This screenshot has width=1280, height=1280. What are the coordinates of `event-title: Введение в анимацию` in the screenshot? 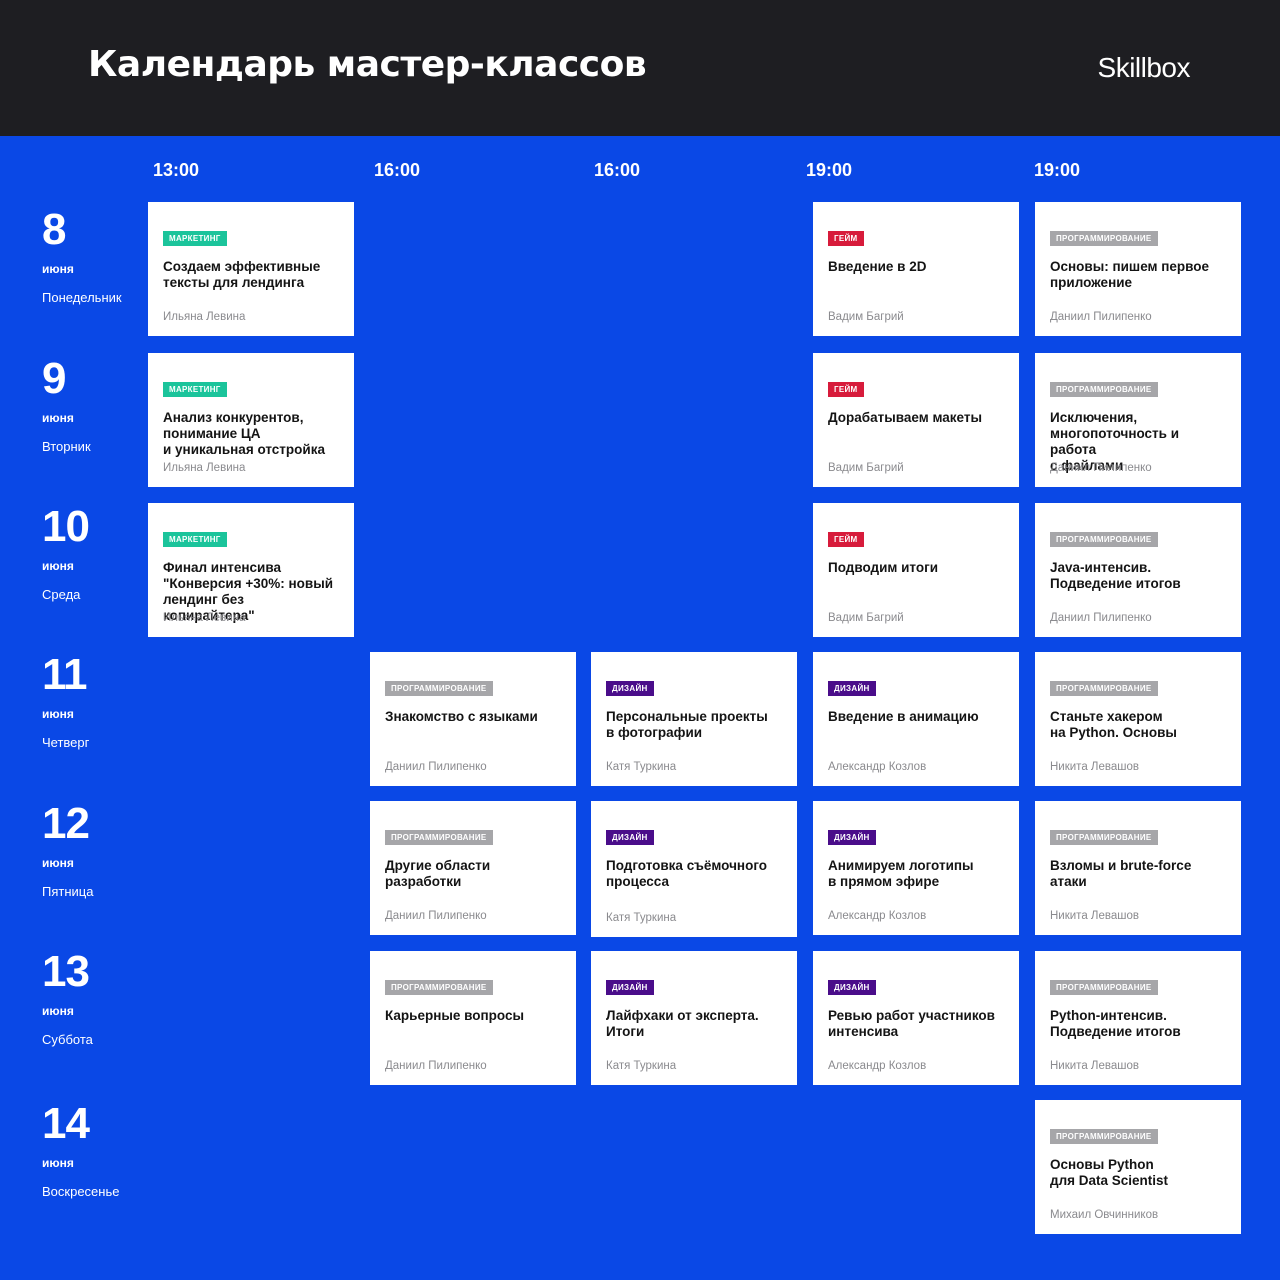 It's located at (903, 716).